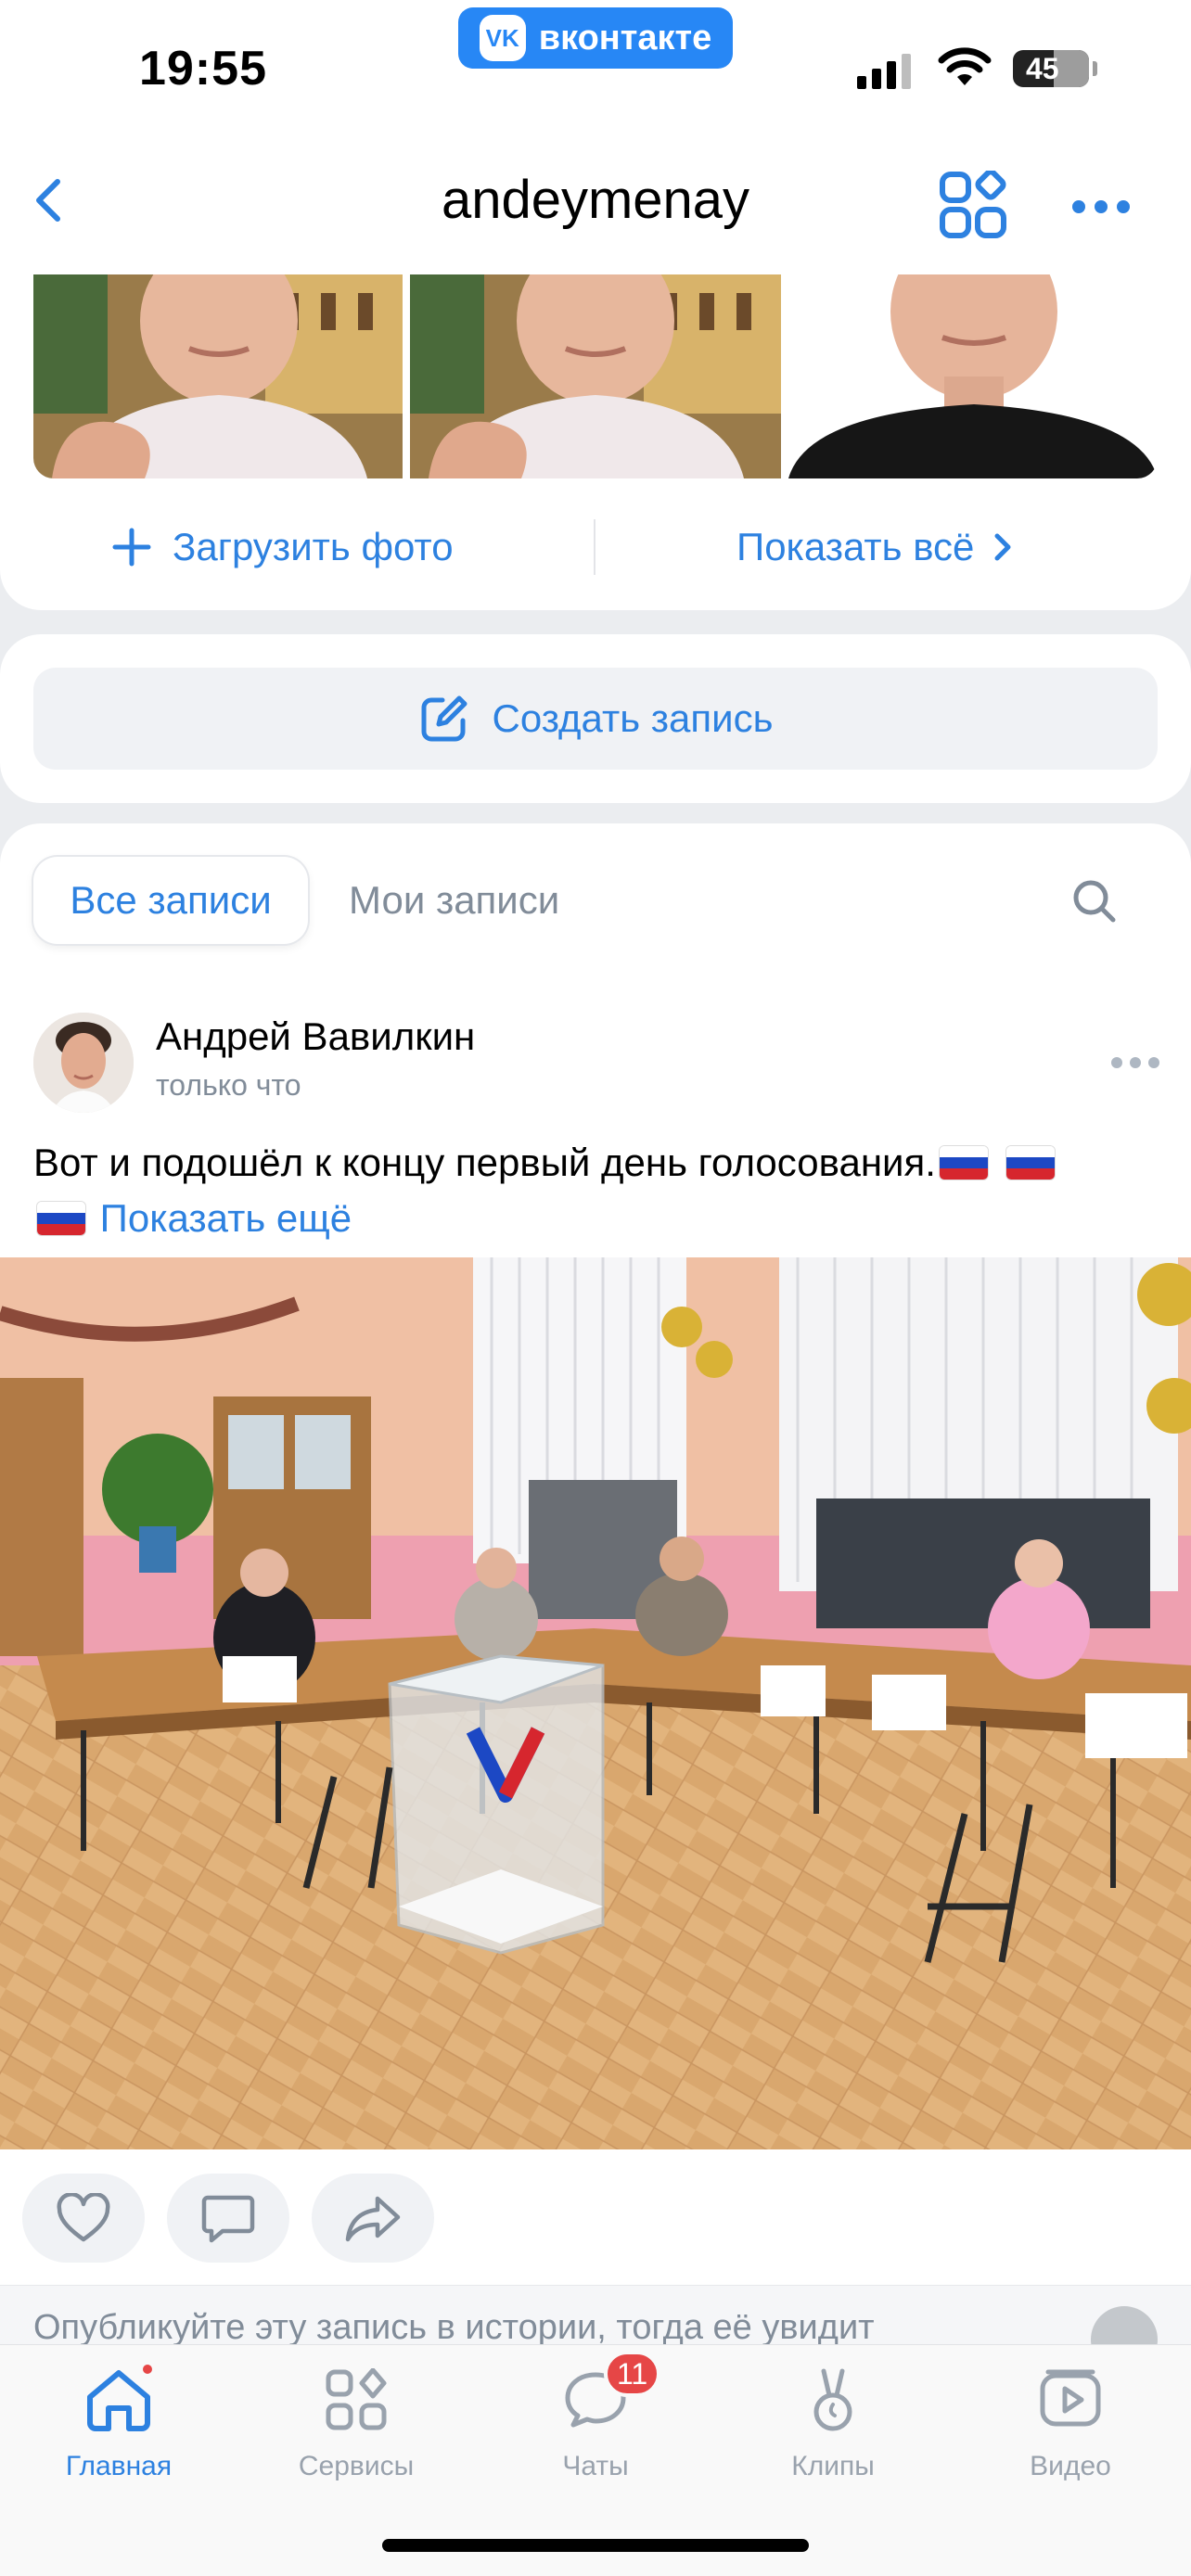  What do you see at coordinates (315, 1036) in the screenshot?
I see `post-author: Андрей Вавилкин` at bounding box center [315, 1036].